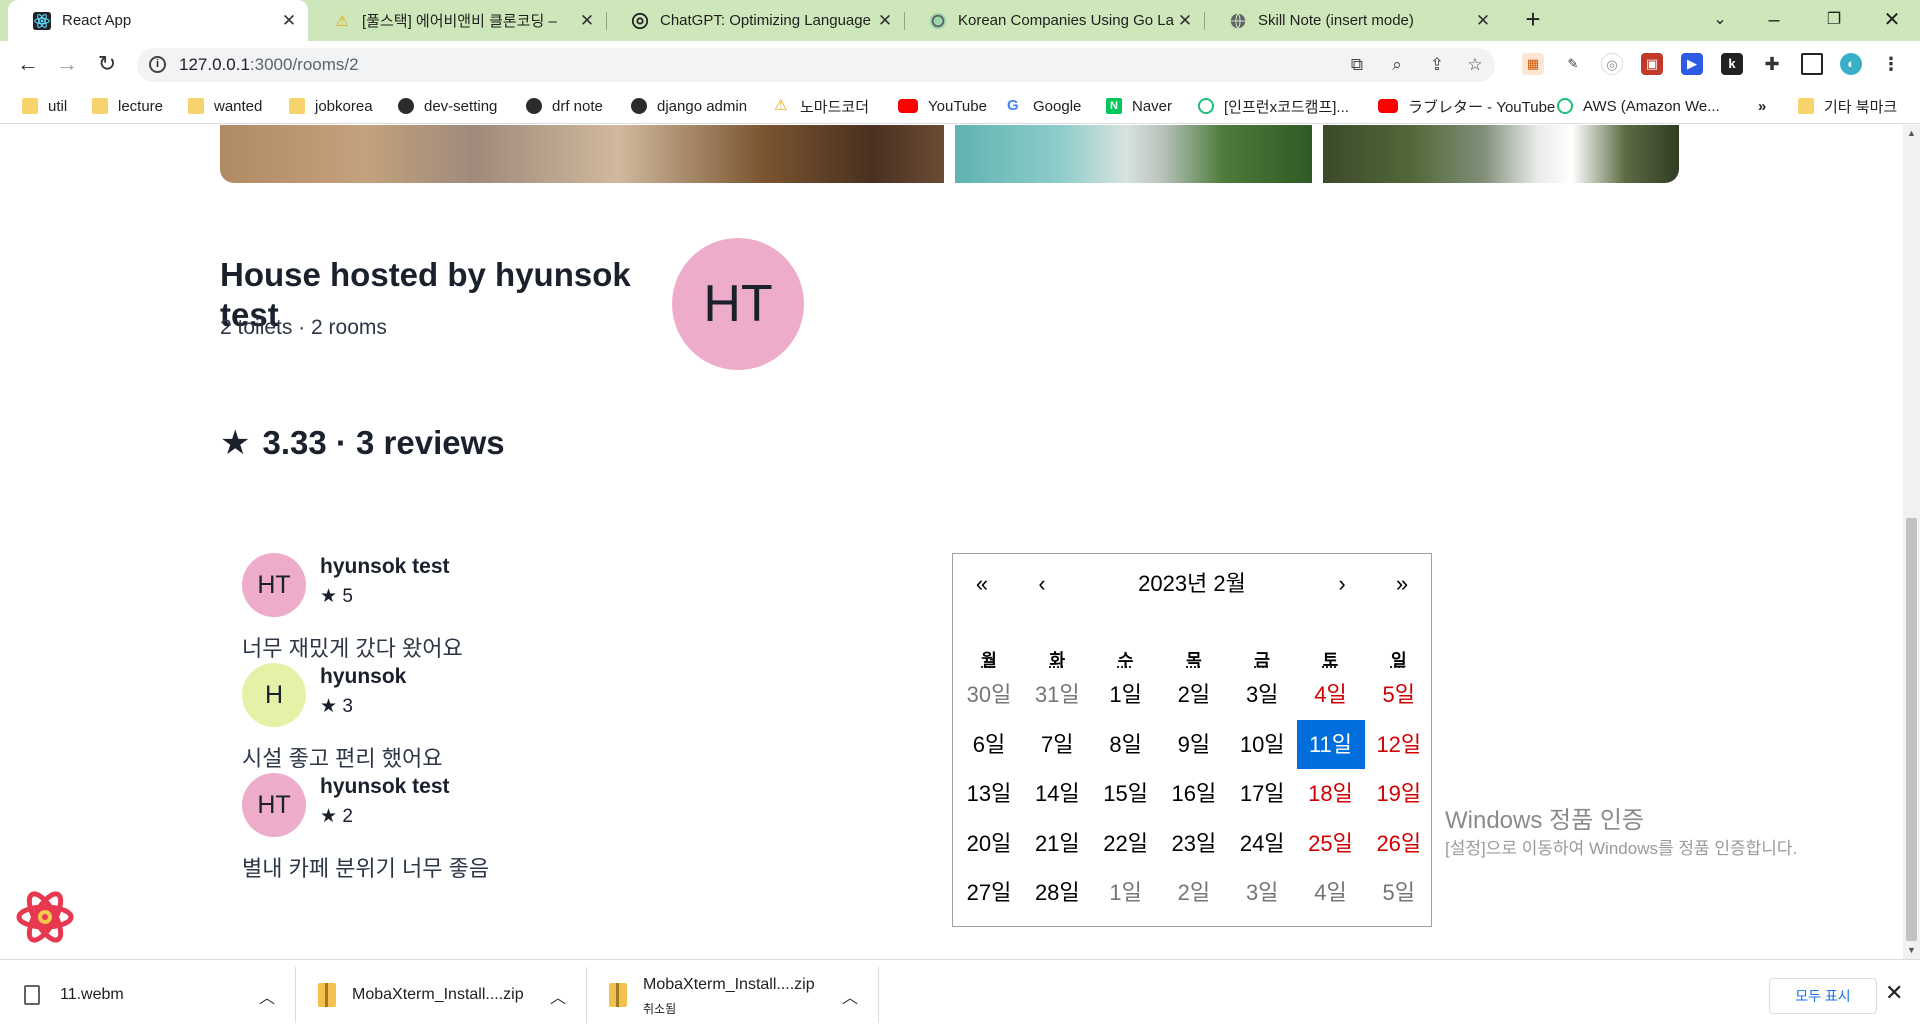  I want to click on tab-airbnb-lecture: ⚠ [풀스택] 에어비앤비 클론코딩 – ✕, so click(457, 20).